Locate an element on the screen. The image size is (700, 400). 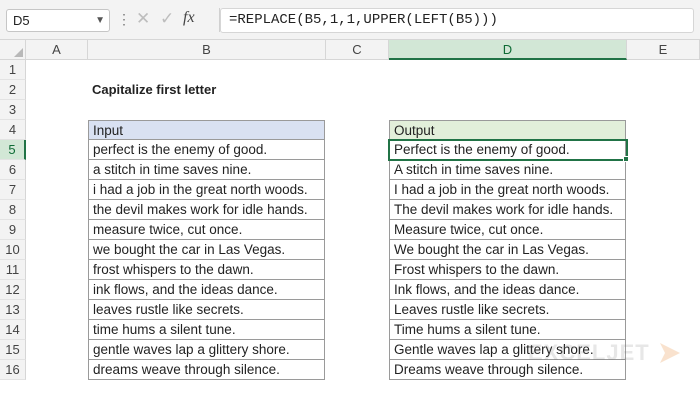
row-header-6: 6 is located at coordinates (13, 170).